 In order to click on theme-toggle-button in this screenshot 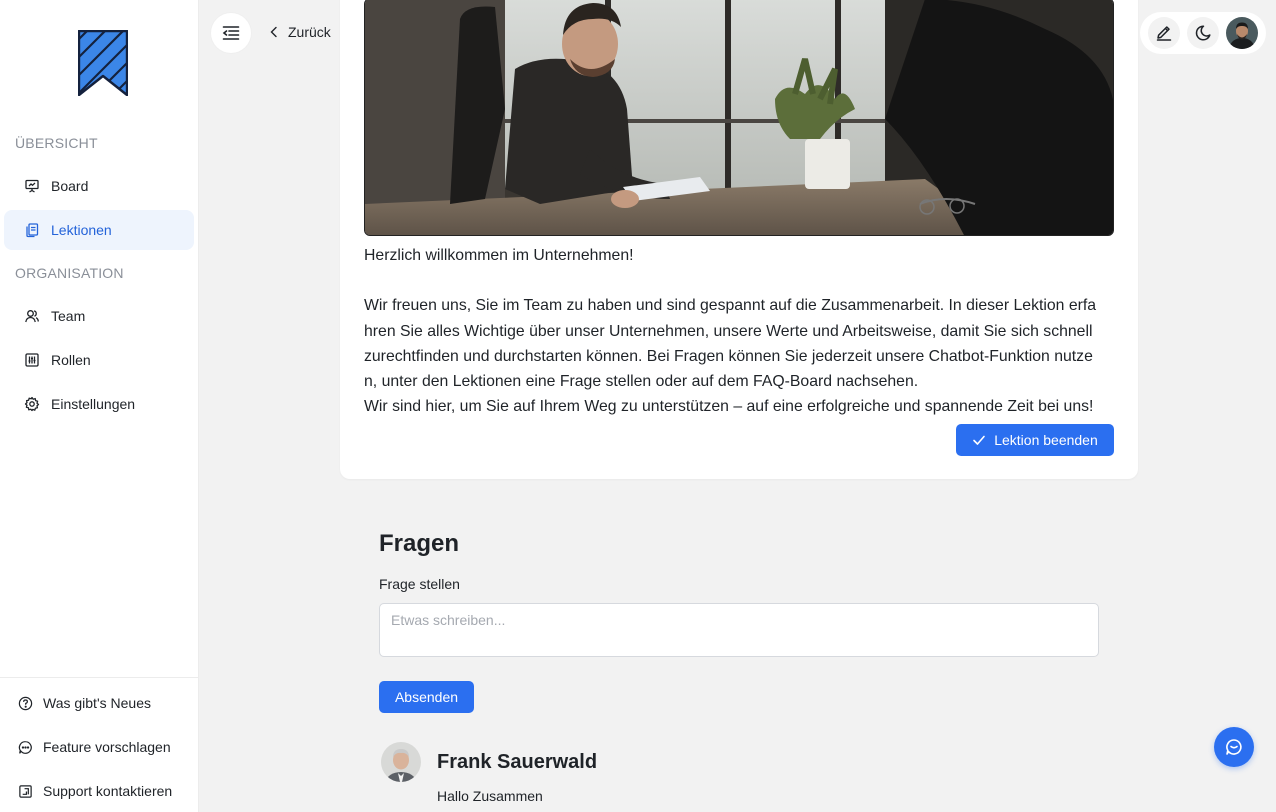, I will do `click(1202, 33)`.